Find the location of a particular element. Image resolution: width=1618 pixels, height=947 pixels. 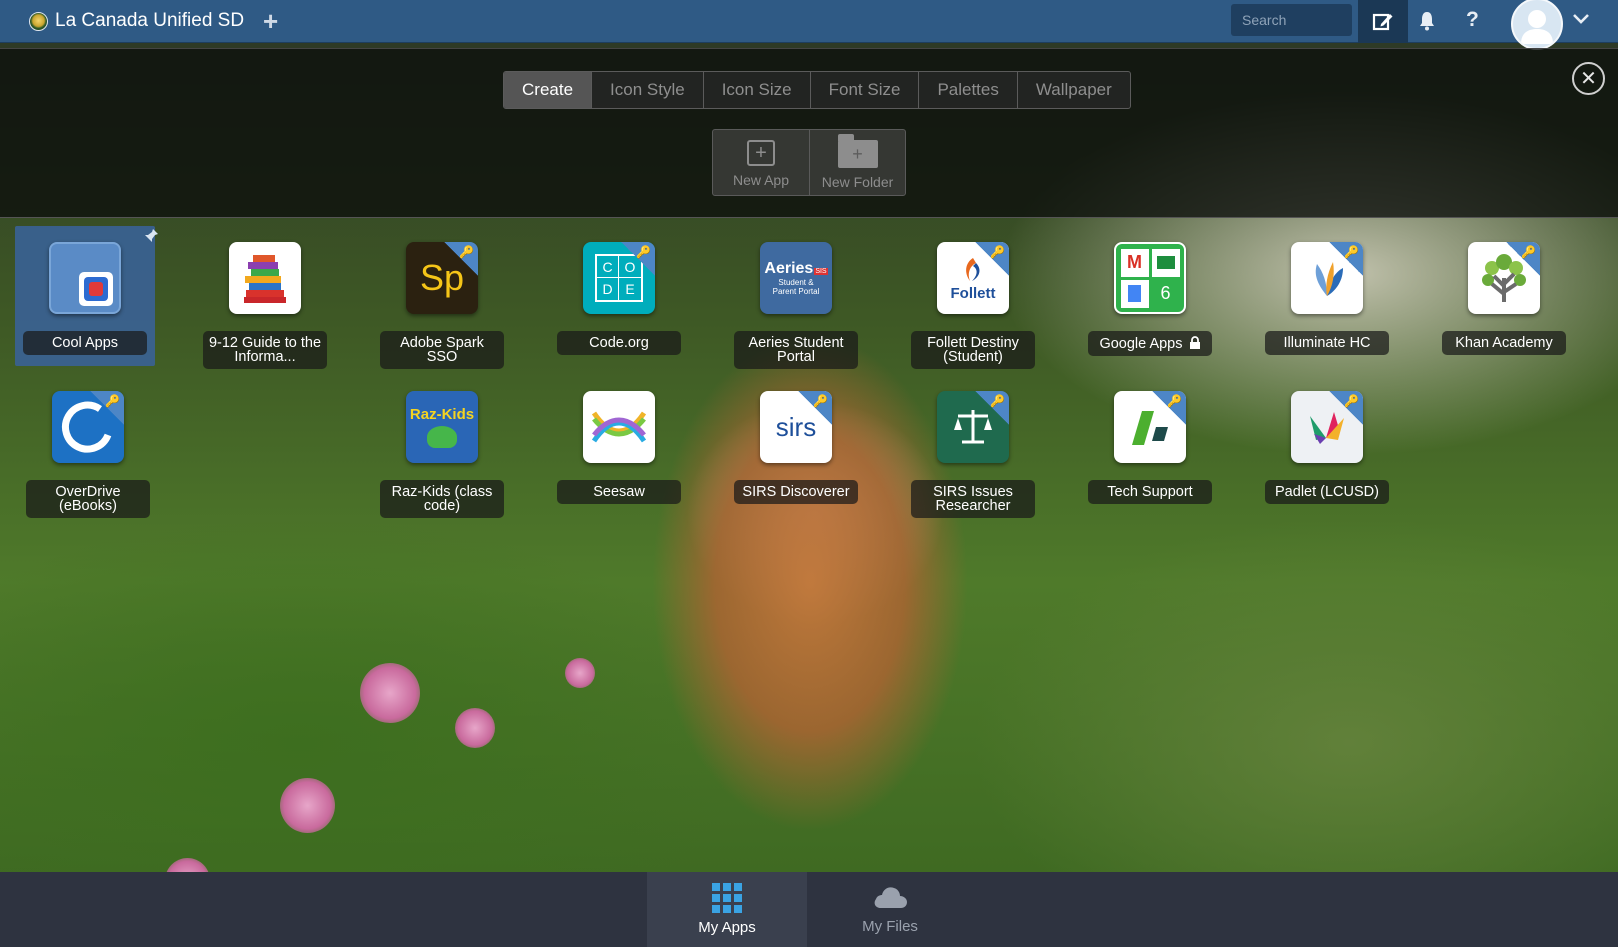

tech-support-icon: 🔑 is located at coordinates (1150, 427).